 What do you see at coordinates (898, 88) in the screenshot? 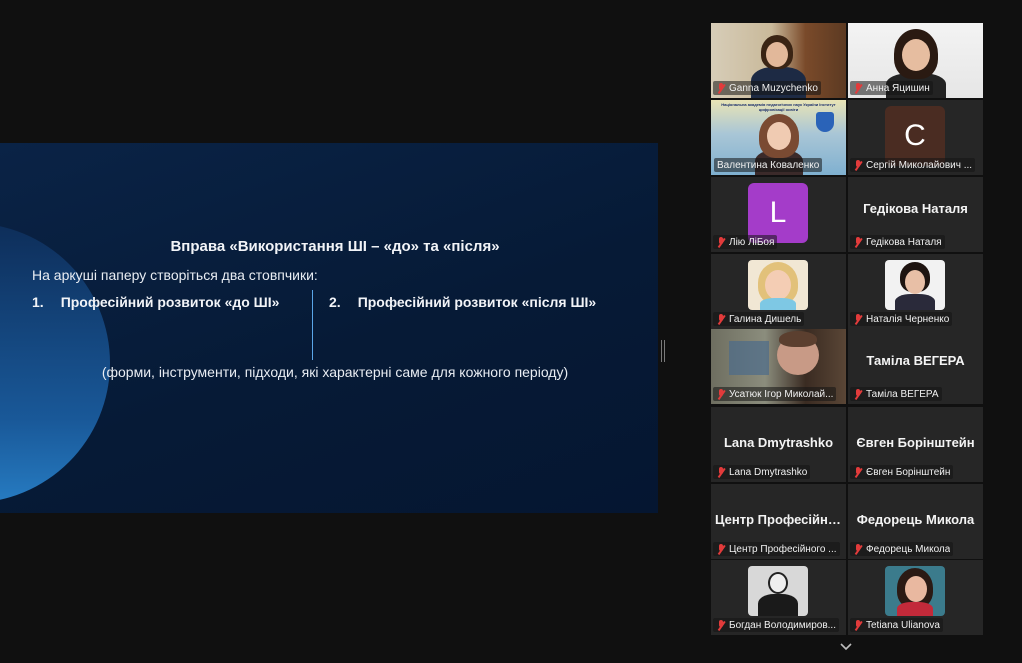
I see `participant-name: Анна Яцишин` at bounding box center [898, 88].